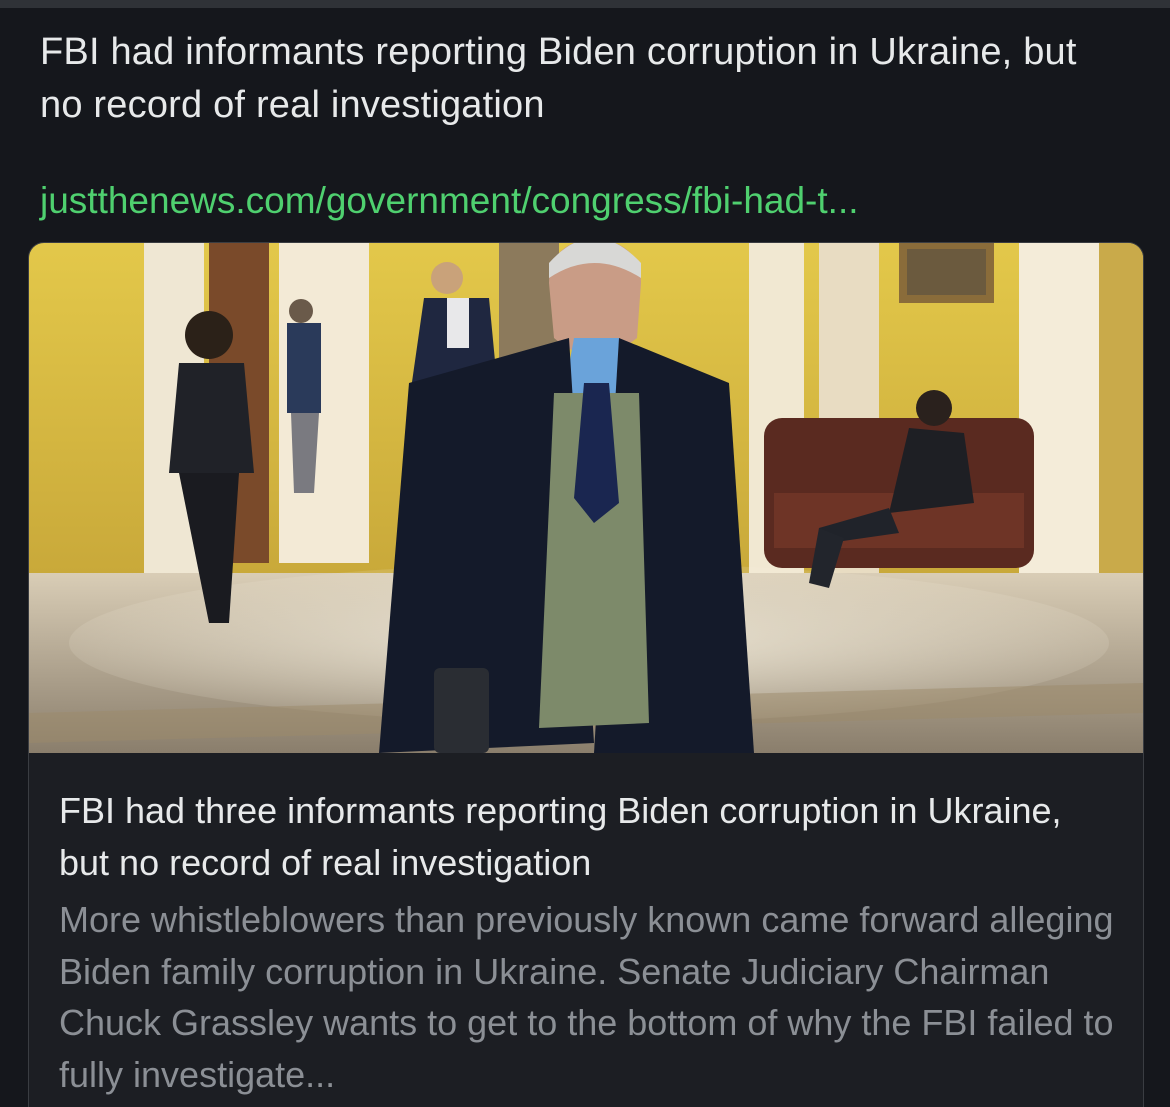 This screenshot has width=1170, height=1107. What do you see at coordinates (585, 4) in the screenshot?
I see `top-divider` at bounding box center [585, 4].